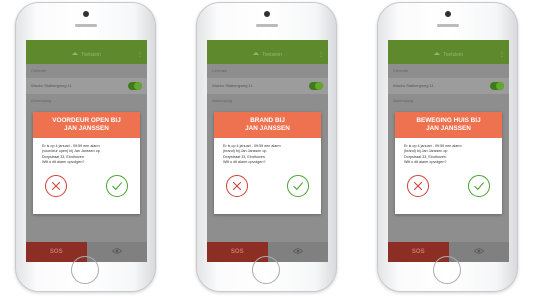  Describe the element at coordinates (86, 120) in the screenshot. I see `dialog-title-line-1: VOORDEUR OPEN BIJ` at that location.